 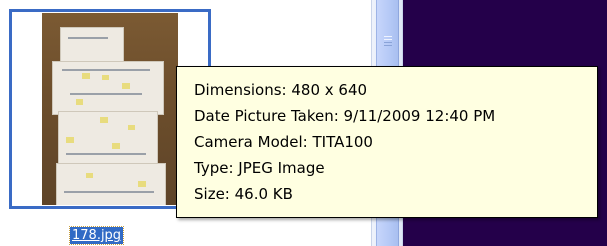 I want to click on tooltip-size: Size: 46.0 KB, so click(x=243, y=194).